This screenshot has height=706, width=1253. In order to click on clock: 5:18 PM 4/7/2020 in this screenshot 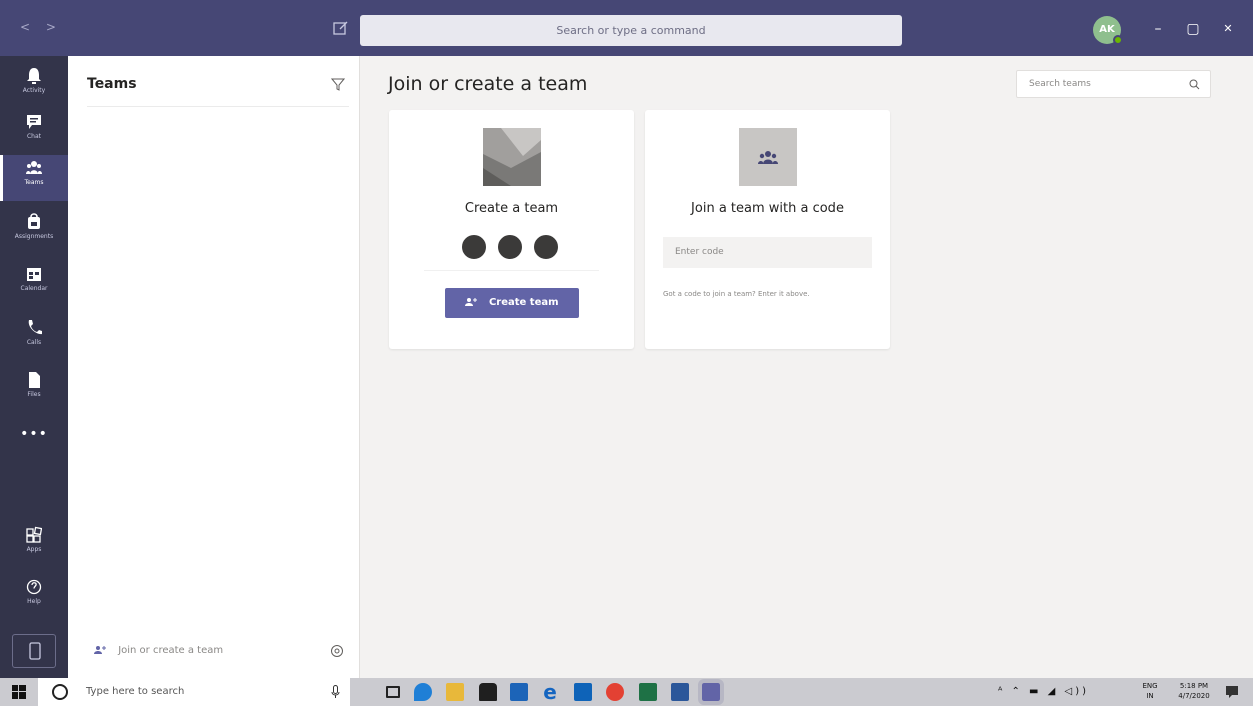, I will do `click(1194, 691)`.